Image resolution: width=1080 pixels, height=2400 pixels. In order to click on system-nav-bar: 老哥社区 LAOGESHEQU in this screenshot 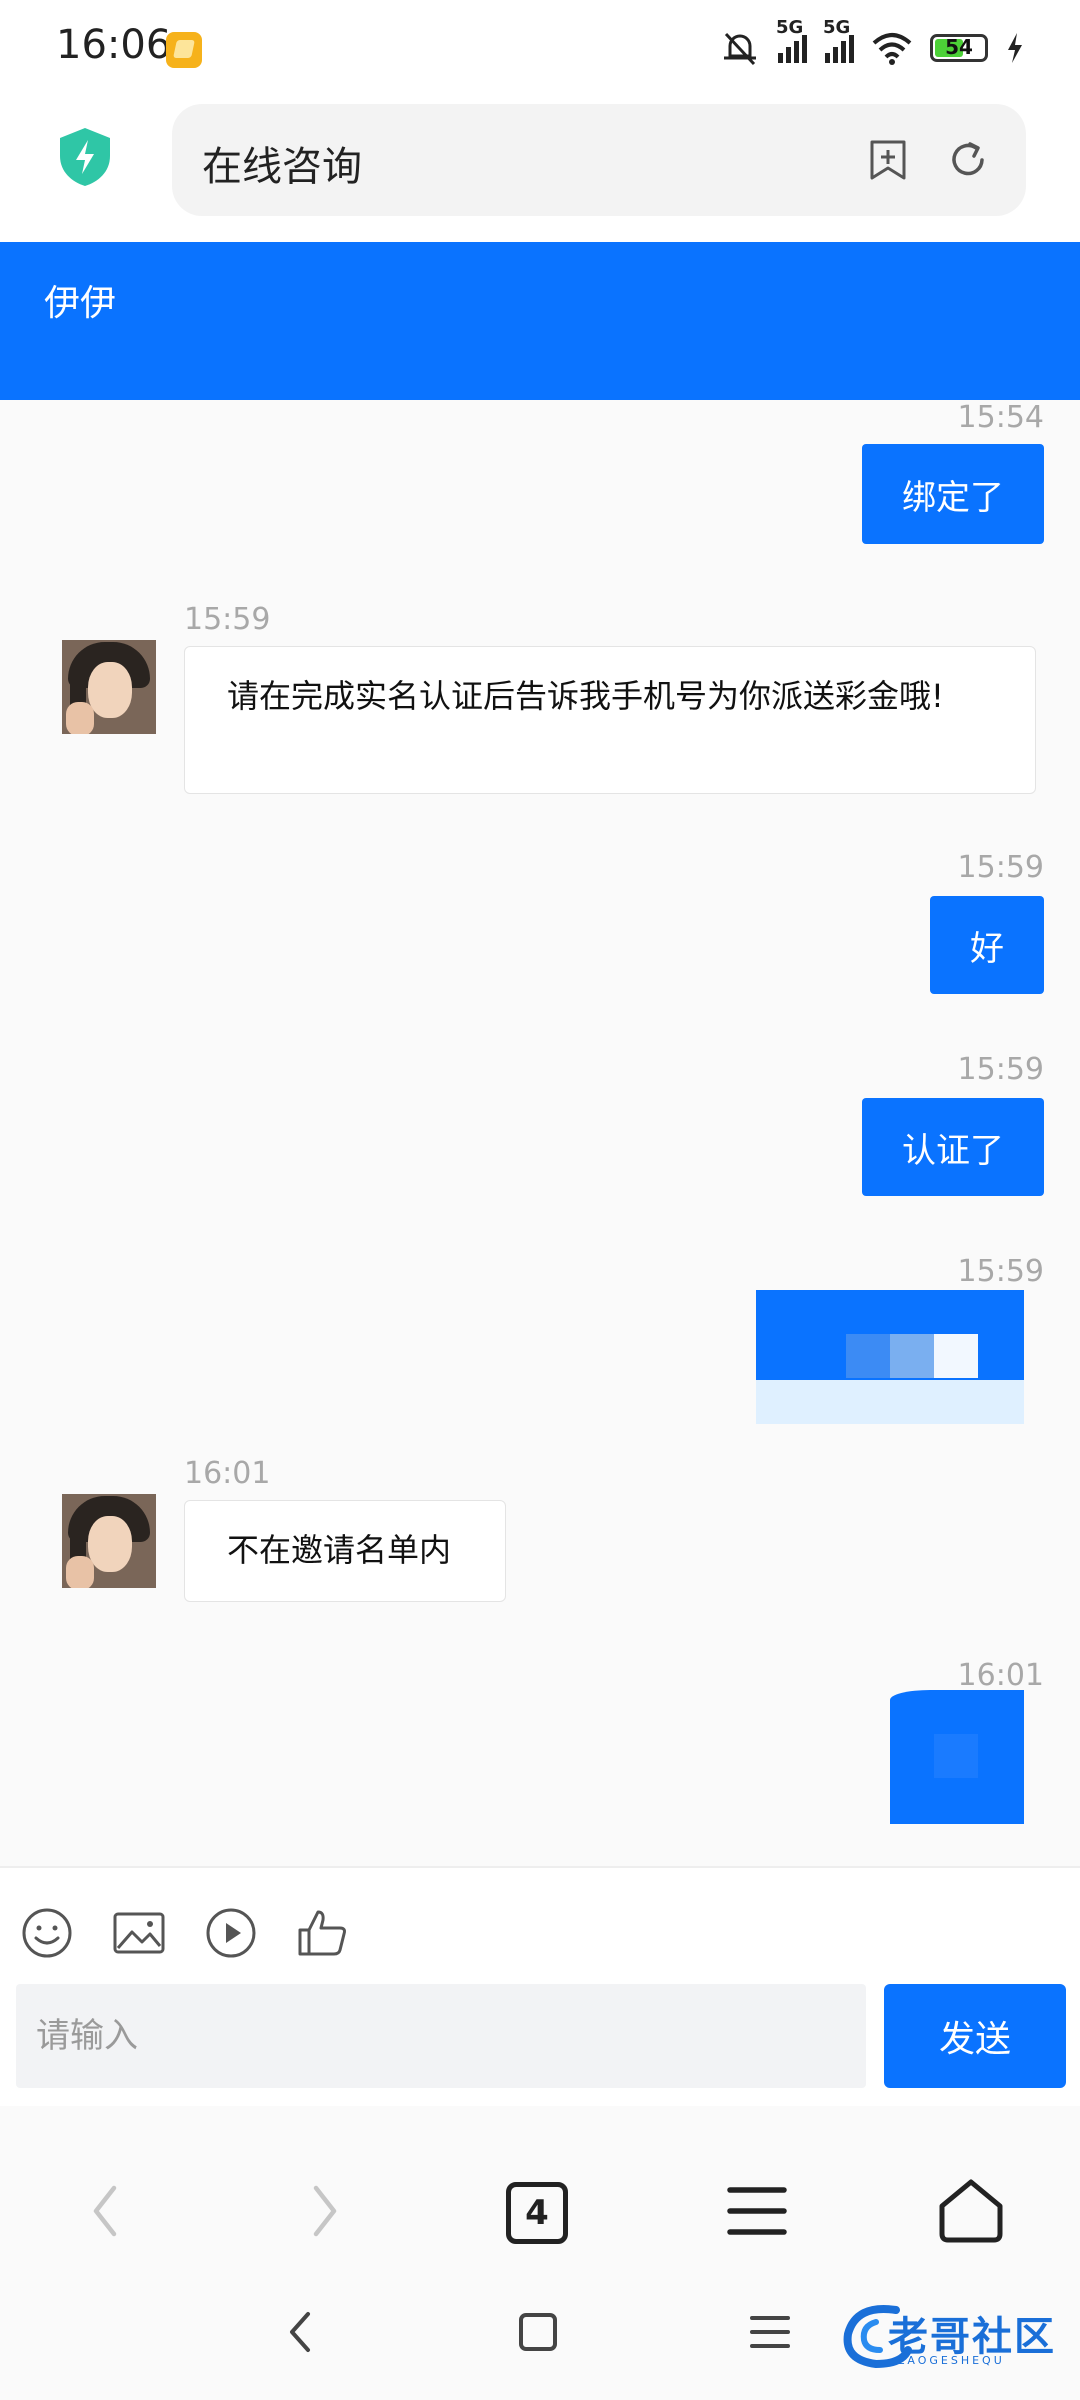, I will do `click(540, 2335)`.